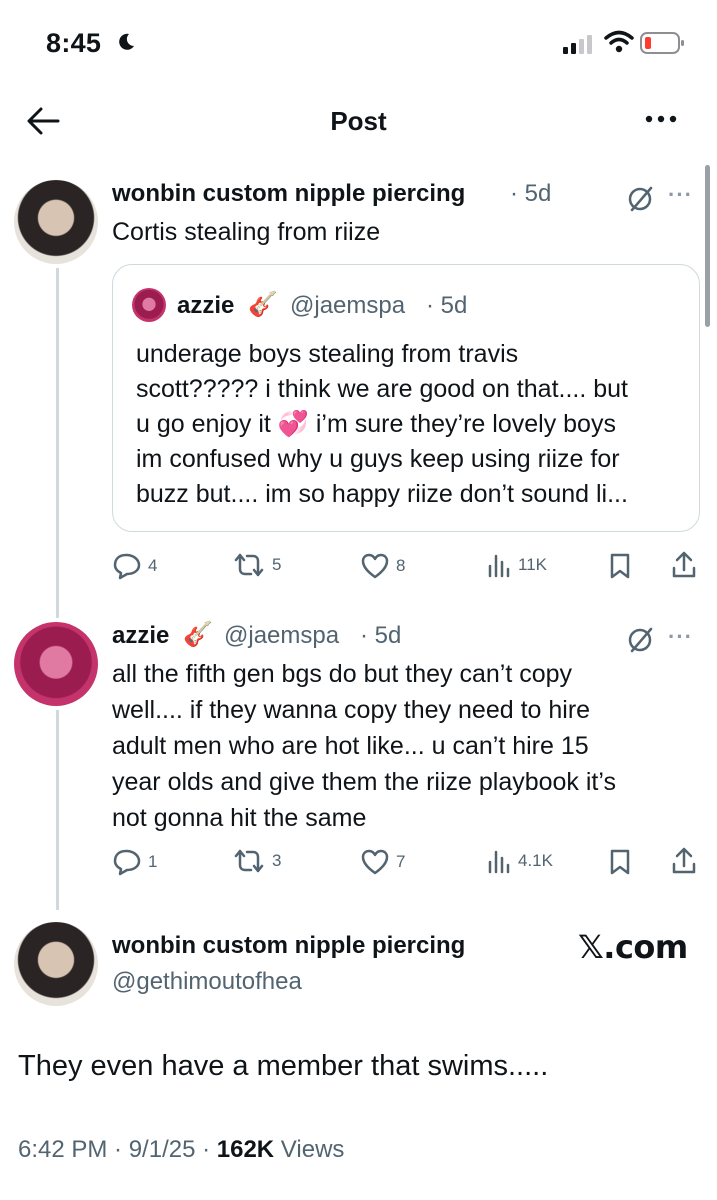 This screenshot has height=1200, width=717. I want to click on like-count: 8, so click(401, 565).